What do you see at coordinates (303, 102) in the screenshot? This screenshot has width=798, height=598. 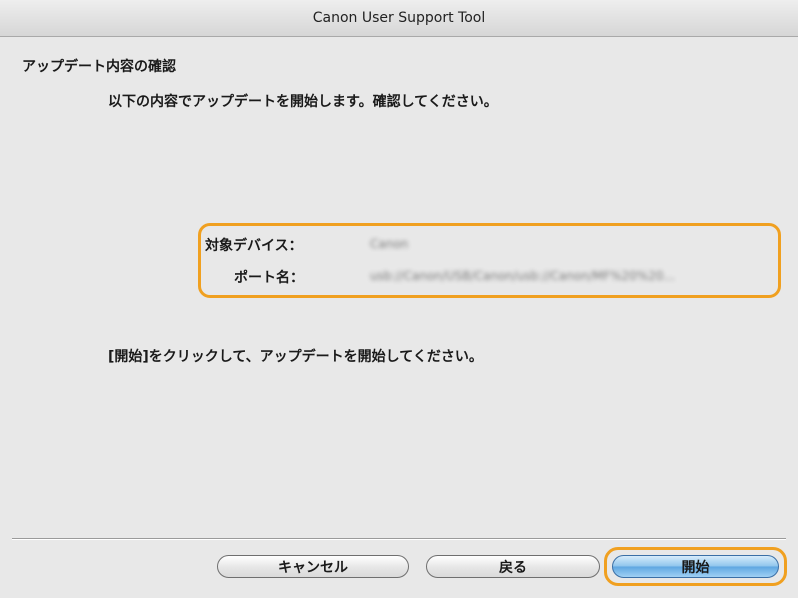 I see `intro-text: 以下の内容でアップデートを開始します。確認してください。` at bounding box center [303, 102].